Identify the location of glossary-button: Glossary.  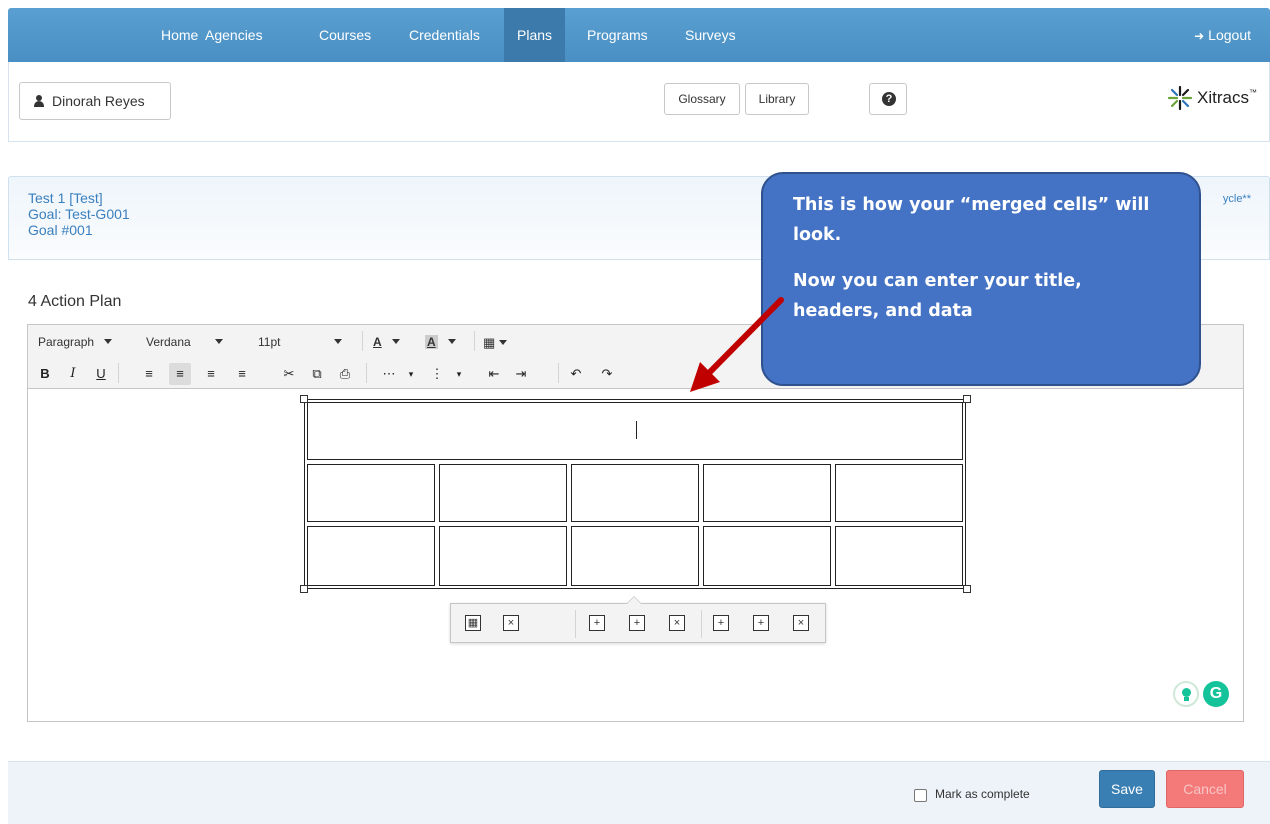
(702, 99).